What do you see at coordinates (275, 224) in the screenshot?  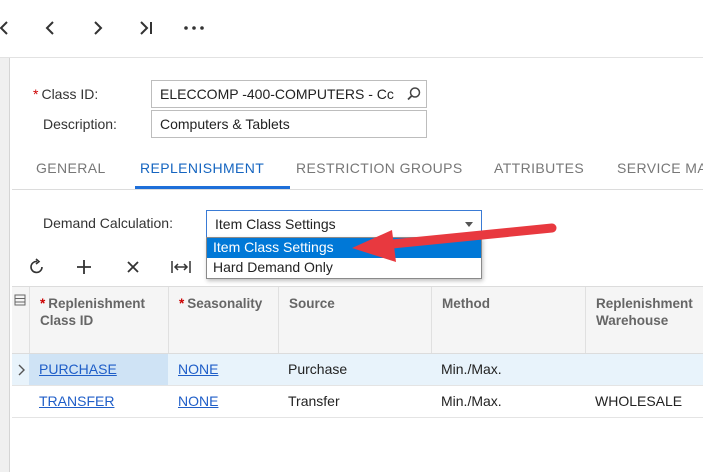 I see `demand-calculation-value: Item Class Settings` at bounding box center [275, 224].